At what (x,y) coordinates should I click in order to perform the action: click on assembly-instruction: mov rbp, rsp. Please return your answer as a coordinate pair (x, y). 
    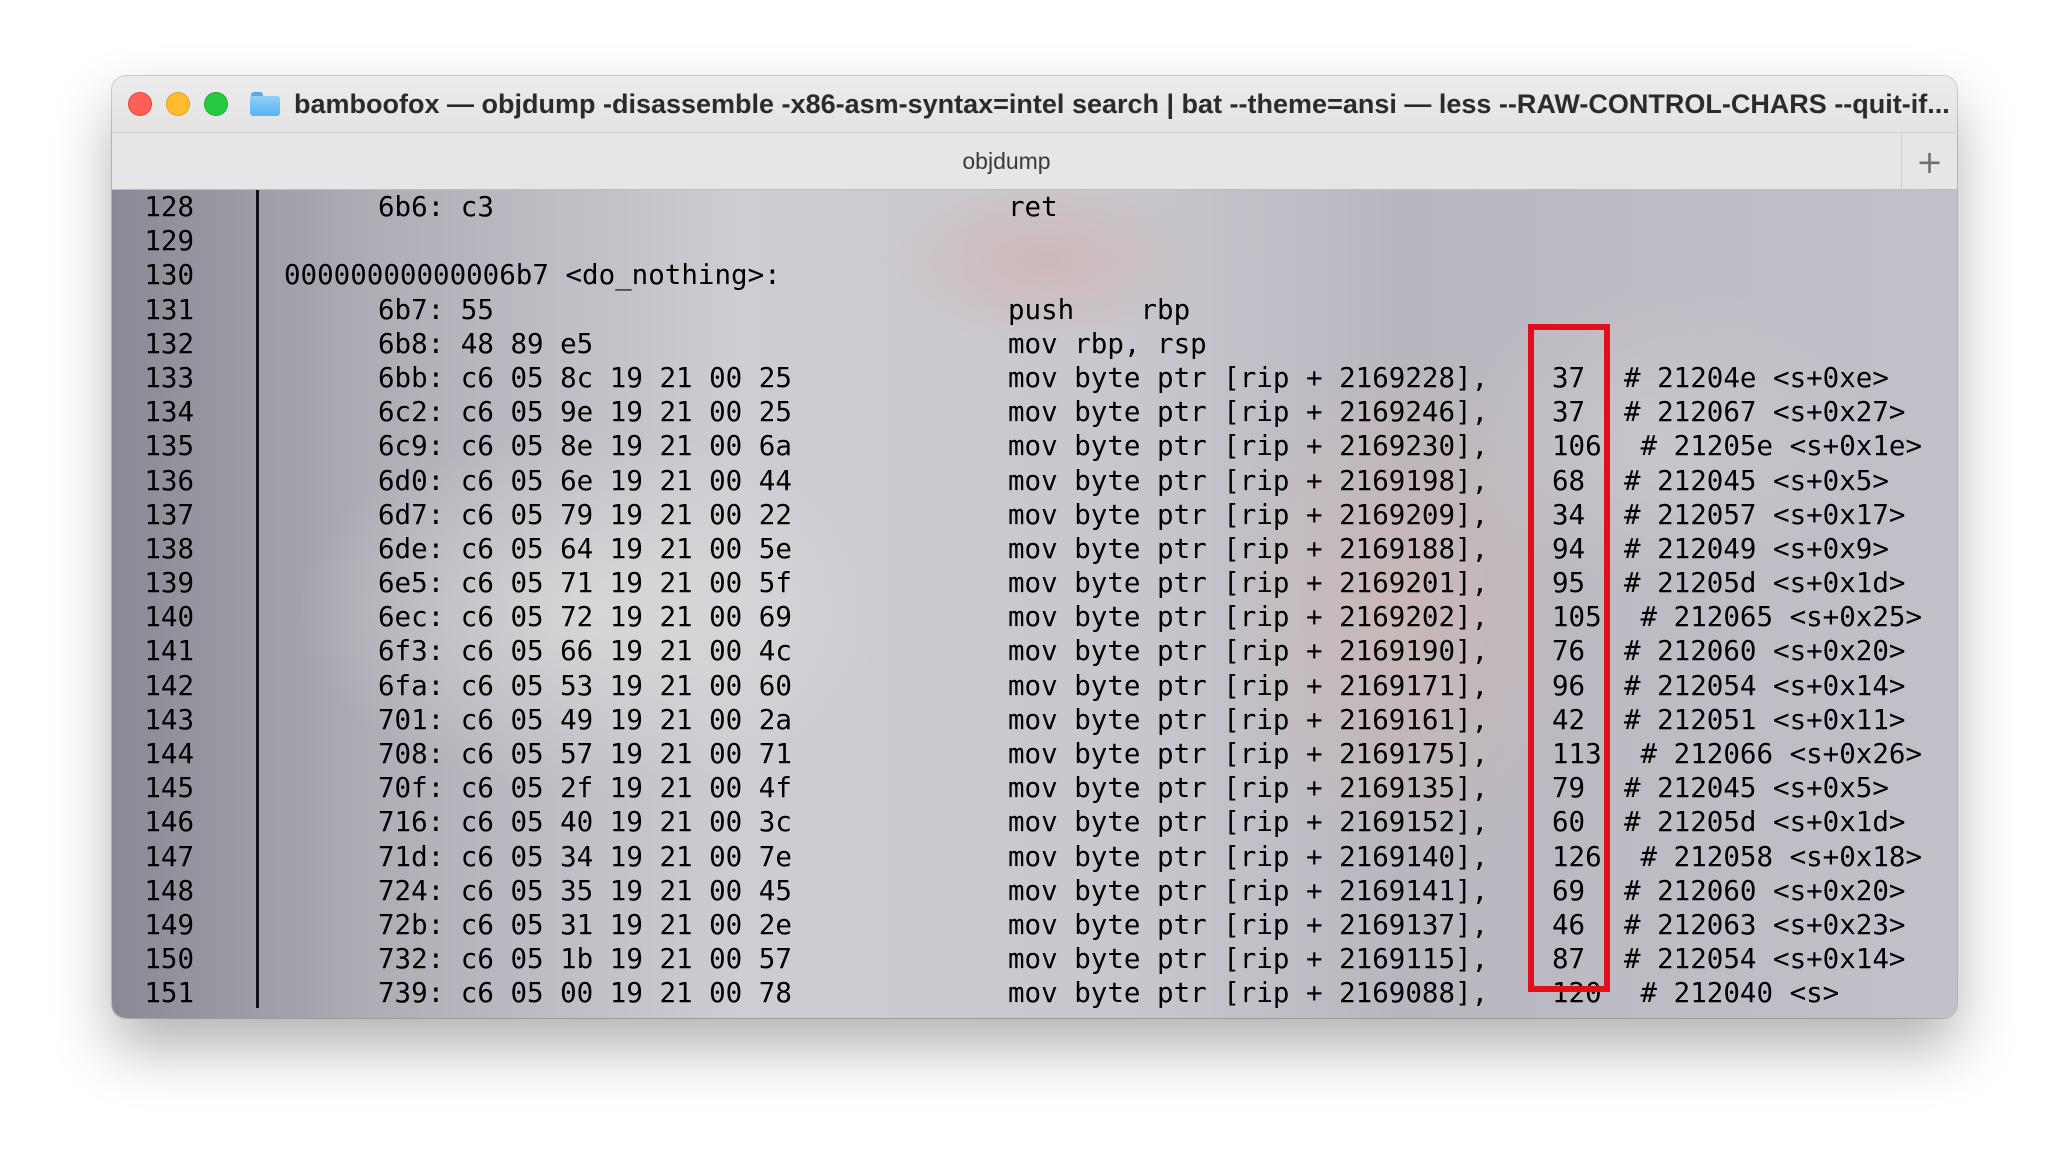
    Looking at the image, I should click on (1107, 343).